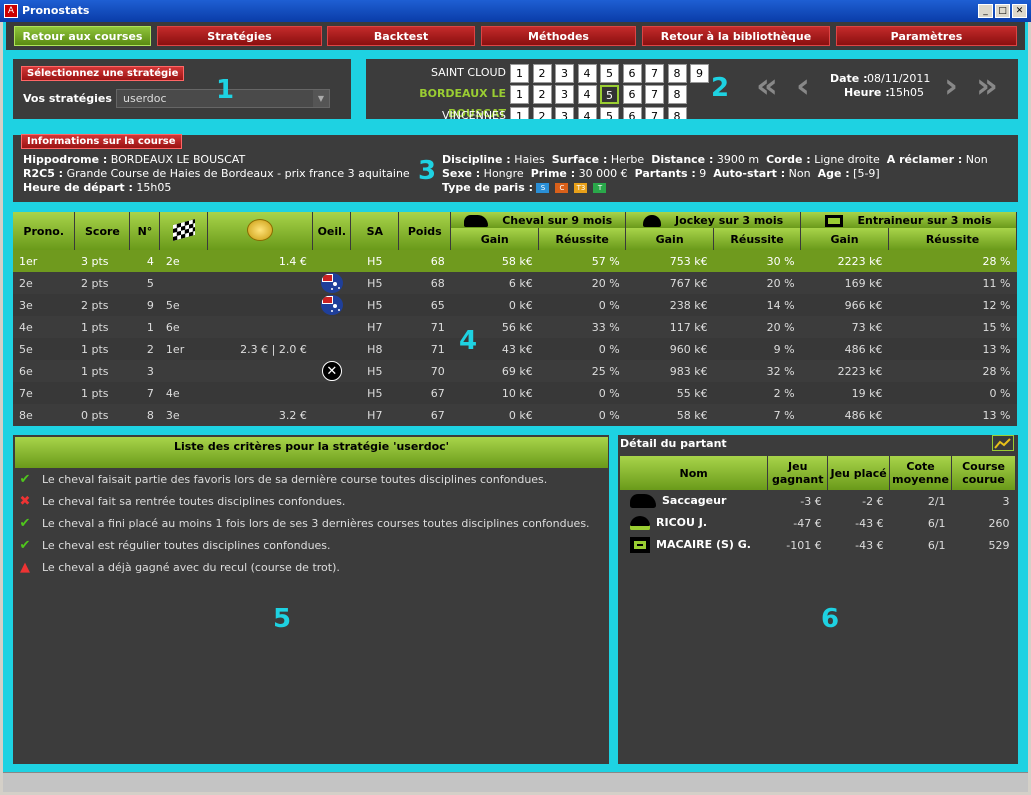 This screenshot has height=795, width=1031. Describe the element at coordinates (859, 473) in the screenshot. I see `detail-col-jeu-place: Jeu placé` at that location.